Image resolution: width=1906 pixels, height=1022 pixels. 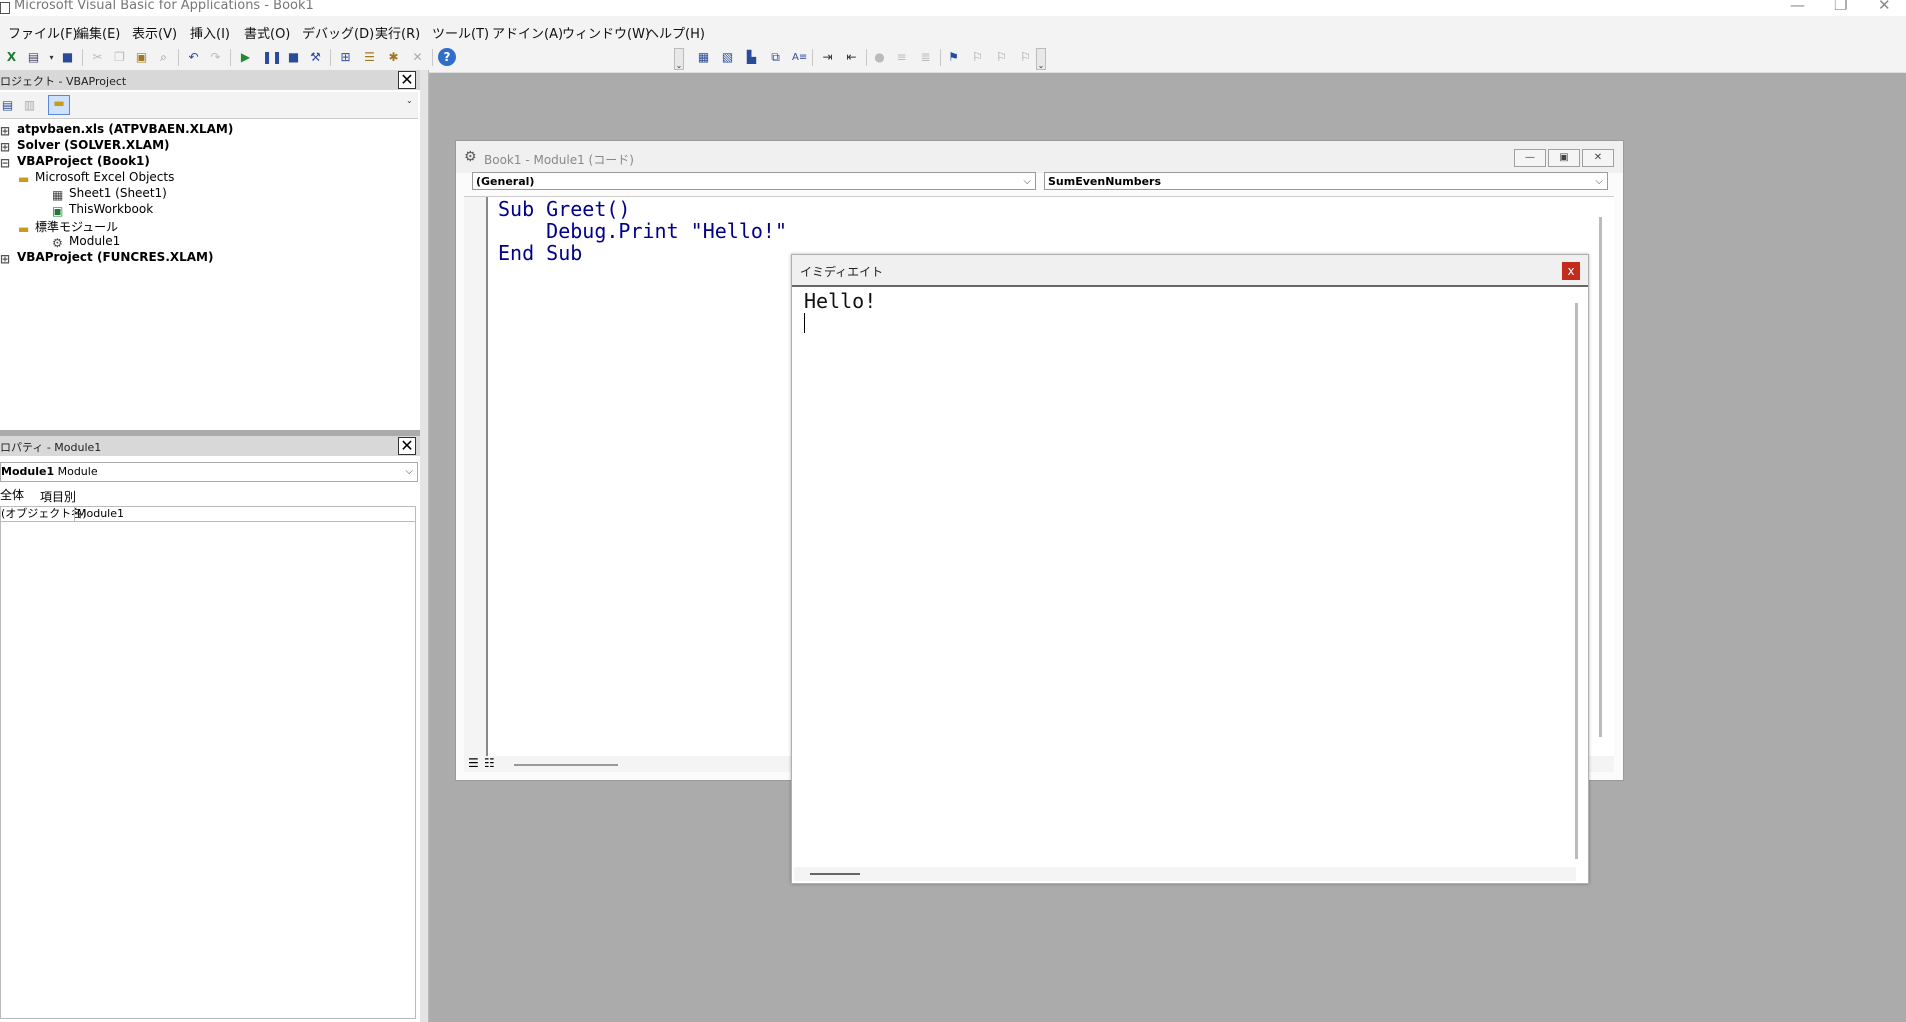 What do you see at coordinates (293, 57) in the screenshot?
I see `reset-icon: ■` at bounding box center [293, 57].